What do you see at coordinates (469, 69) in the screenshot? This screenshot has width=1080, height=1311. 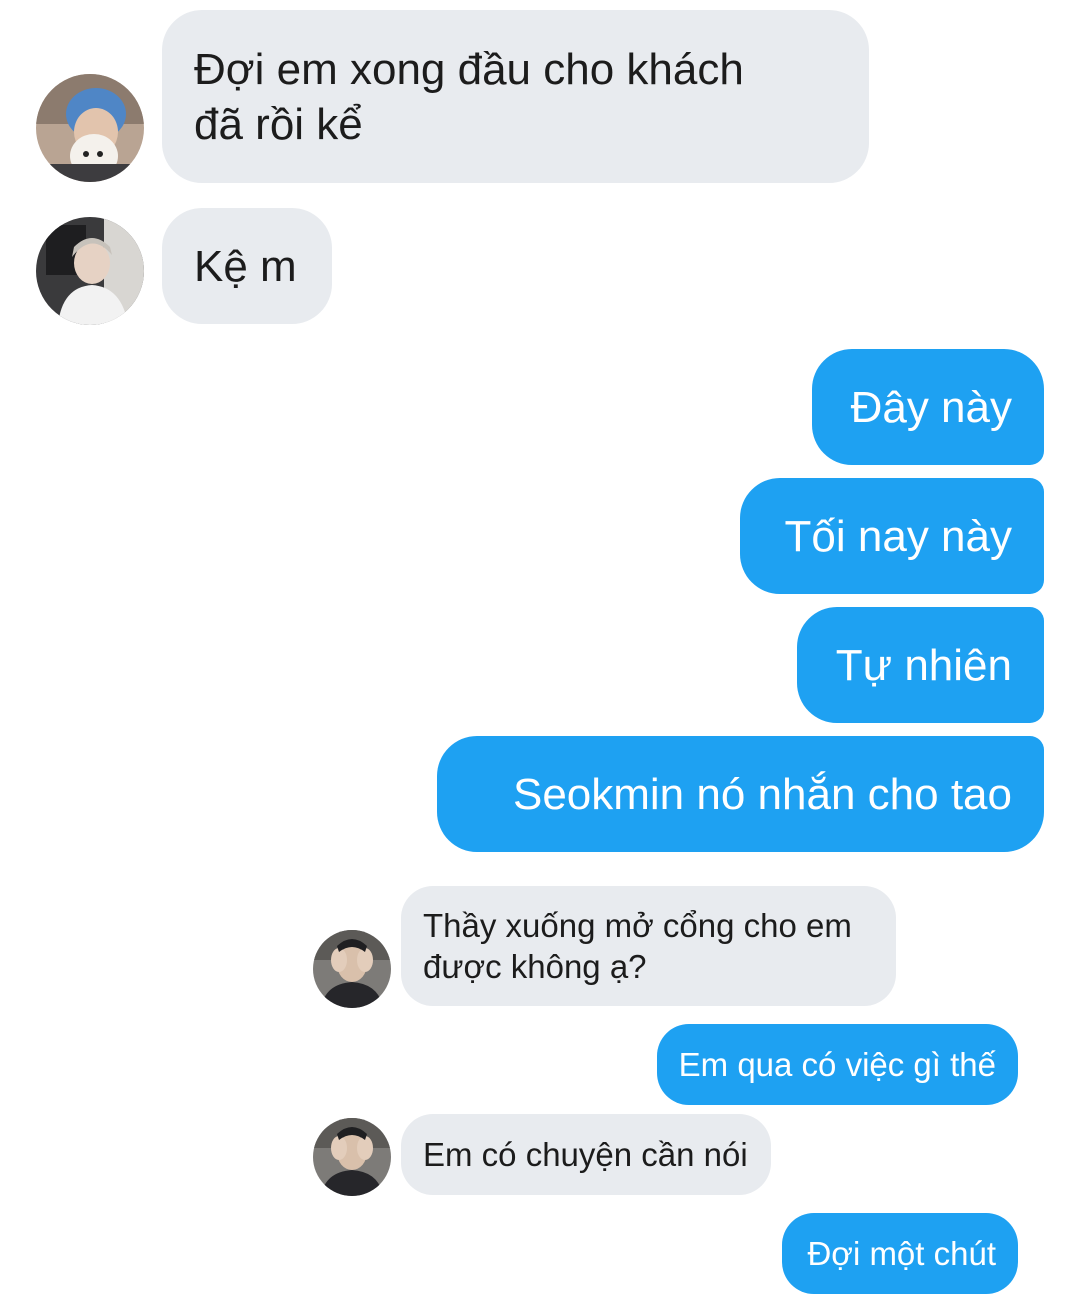 I see `message-line: Đợi em xong đầu cho khách` at bounding box center [469, 69].